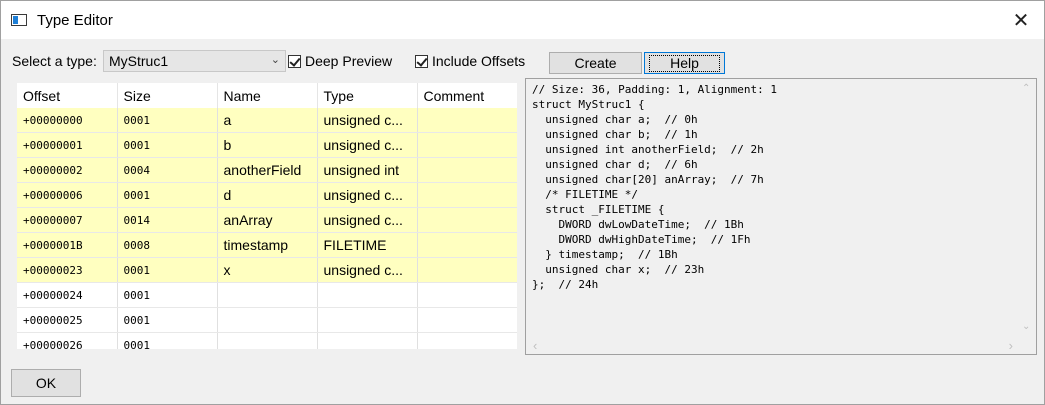  Describe the element at coordinates (648, 179) in the screenshot. I see `code-line: unsigned char[20] anArray; // 7h` at that location.